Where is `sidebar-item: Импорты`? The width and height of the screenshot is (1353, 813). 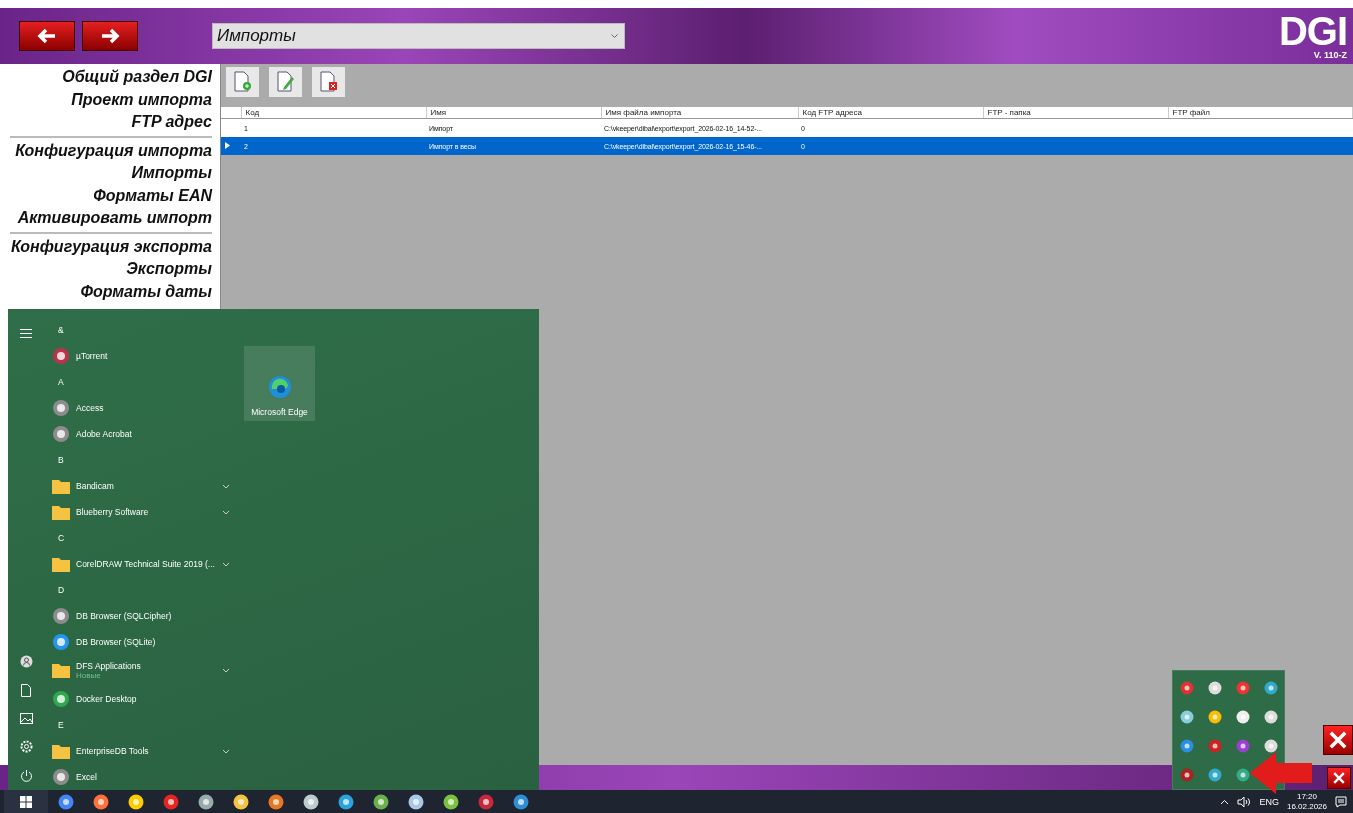 sidebar-item: Импорты is located at coordinates (106, 173).